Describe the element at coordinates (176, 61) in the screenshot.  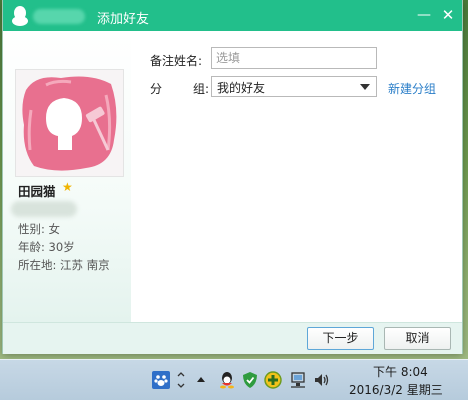
I see `remark-label: 备注姓名:` at that location.